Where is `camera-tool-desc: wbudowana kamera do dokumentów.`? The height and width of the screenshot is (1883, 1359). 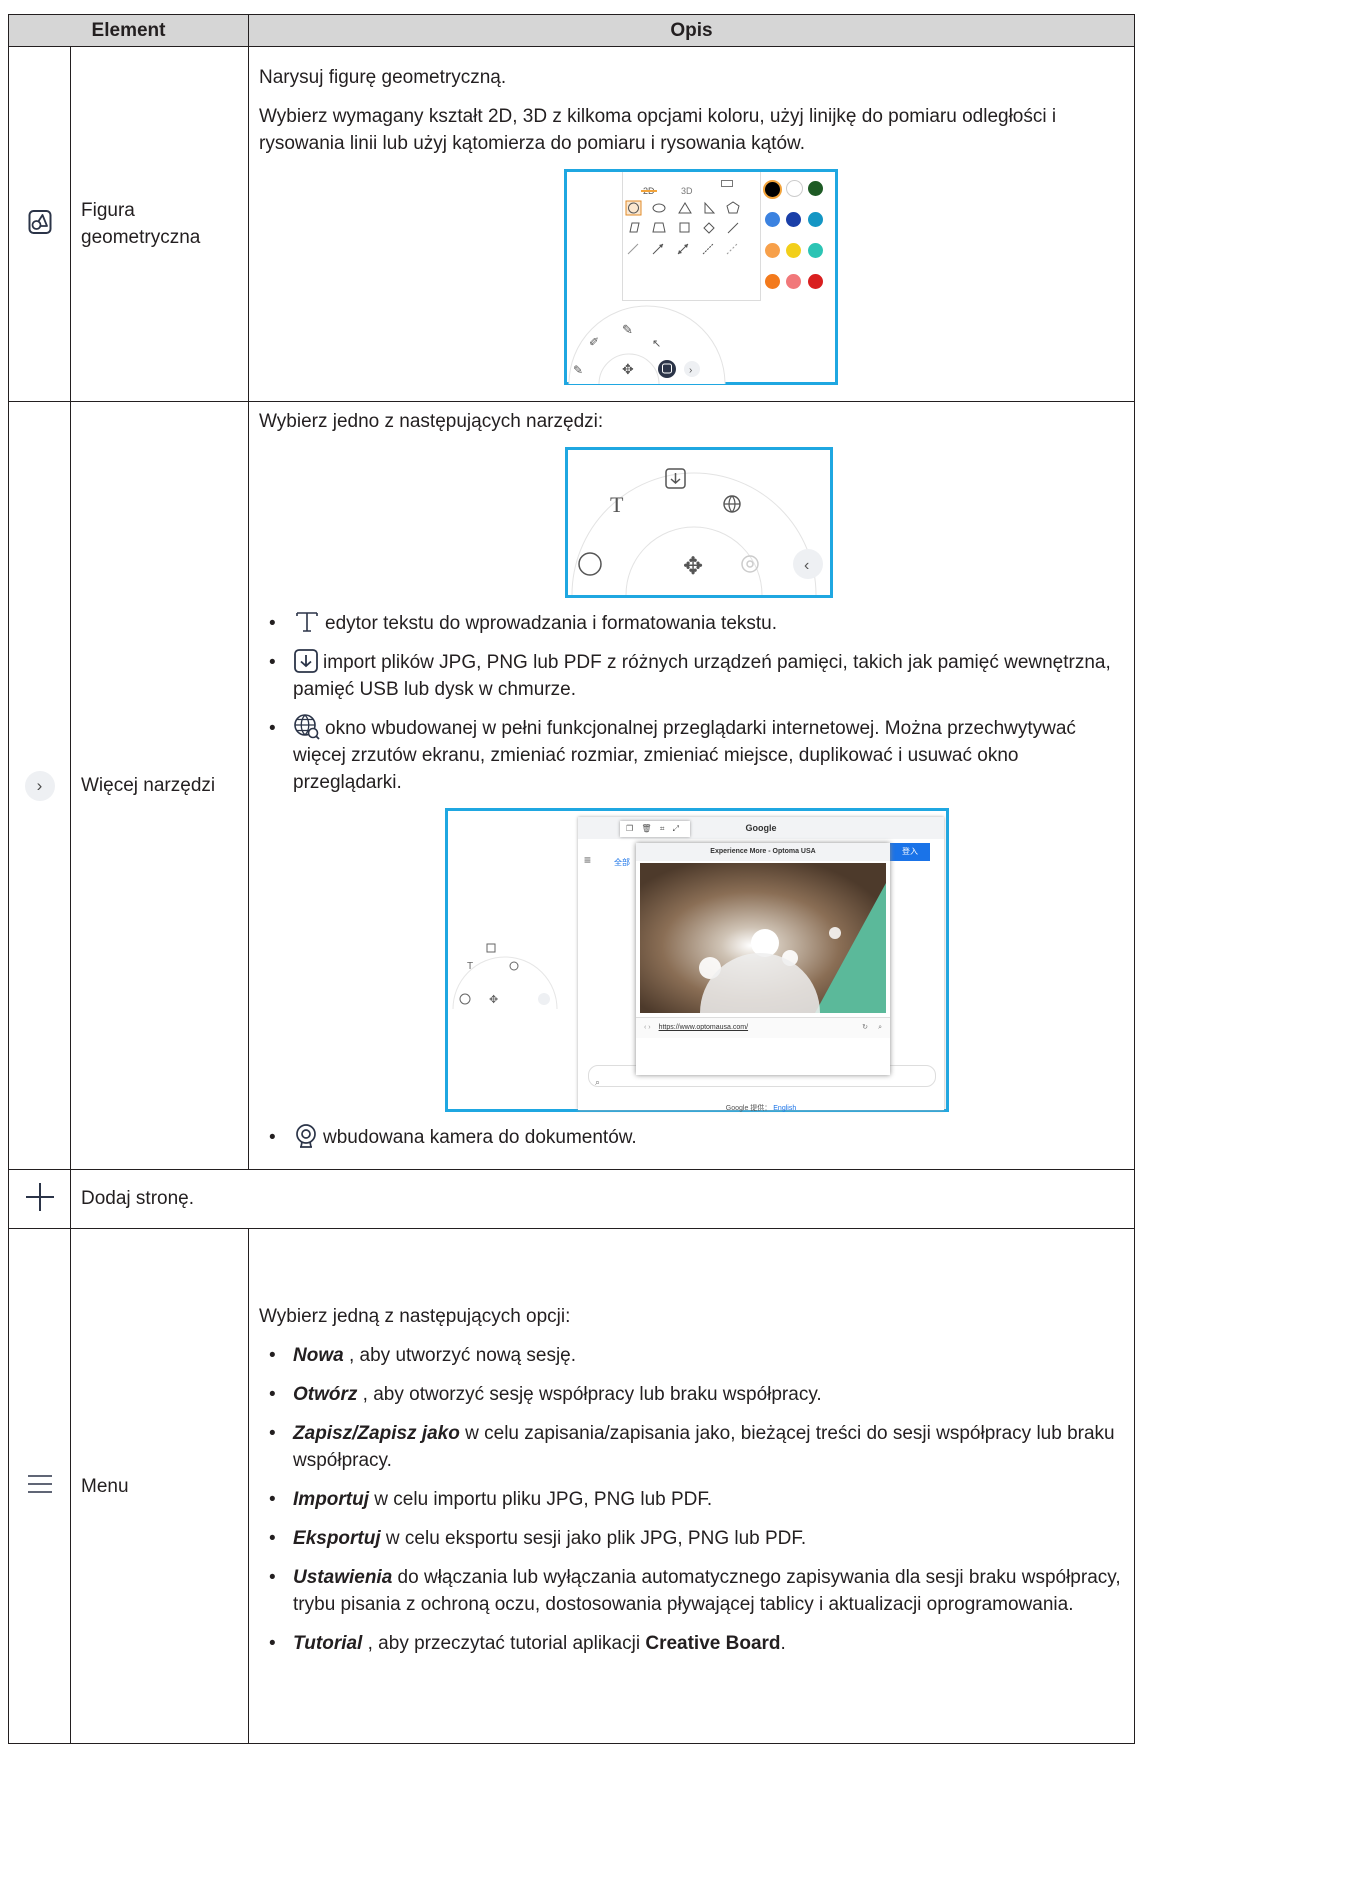 camera-tool-desc: wbudowana kamera do dokumentów. is located at coordinates (480, 1137).